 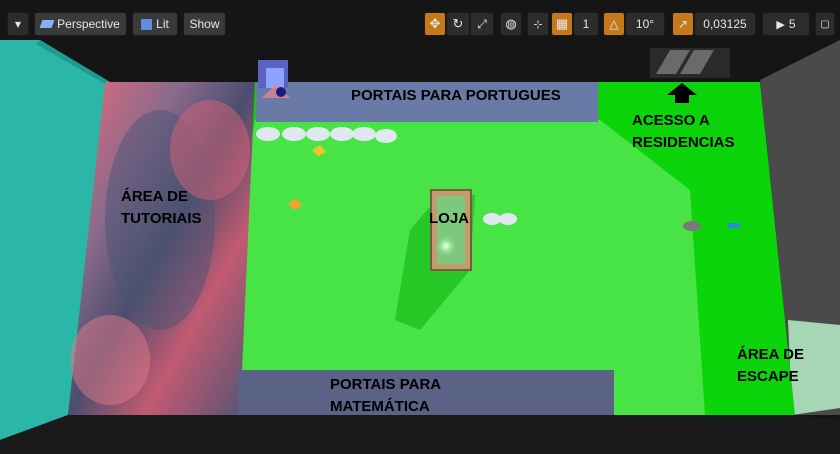 I want to click on grid-size-dropdown: 1, so click(x=586, y=24).